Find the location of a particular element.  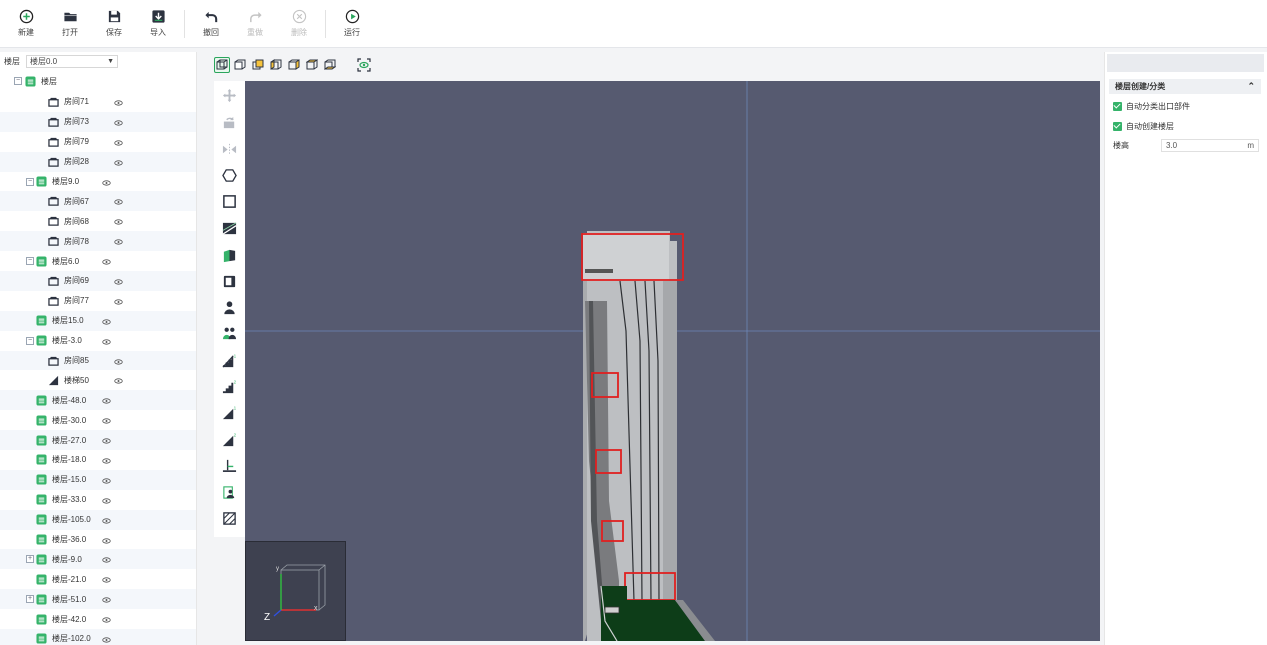

stair1-tool-button: 1 is located at coordinates (229, 360).